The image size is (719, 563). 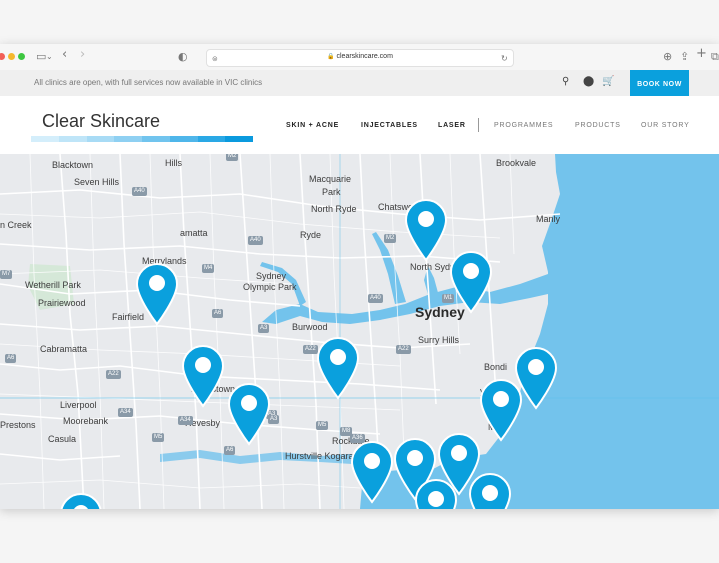 I want to click on map-label: Cabramatta, so click(x=64, y=349).